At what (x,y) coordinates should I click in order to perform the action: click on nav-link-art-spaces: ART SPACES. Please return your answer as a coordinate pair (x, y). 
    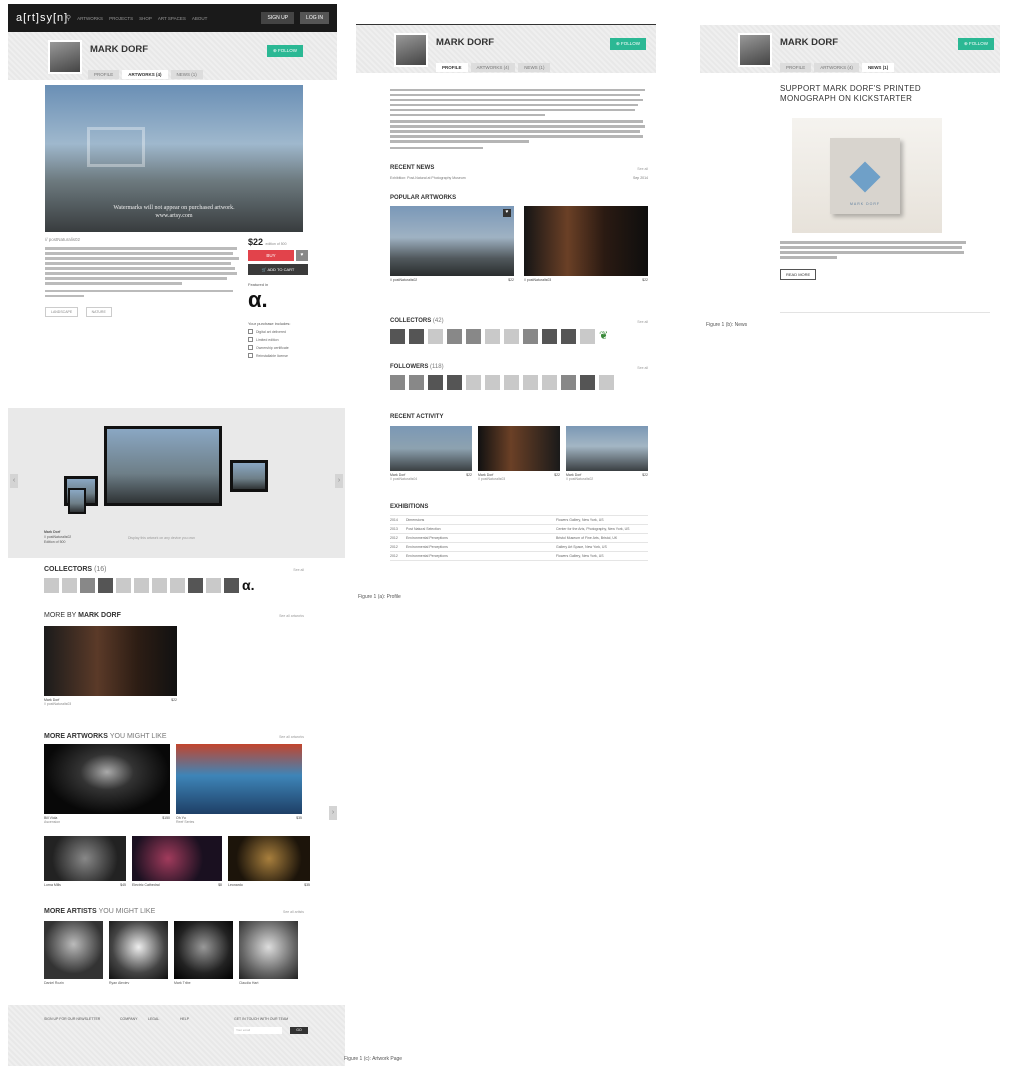
    Looking at the image, I should click on (172, 18).